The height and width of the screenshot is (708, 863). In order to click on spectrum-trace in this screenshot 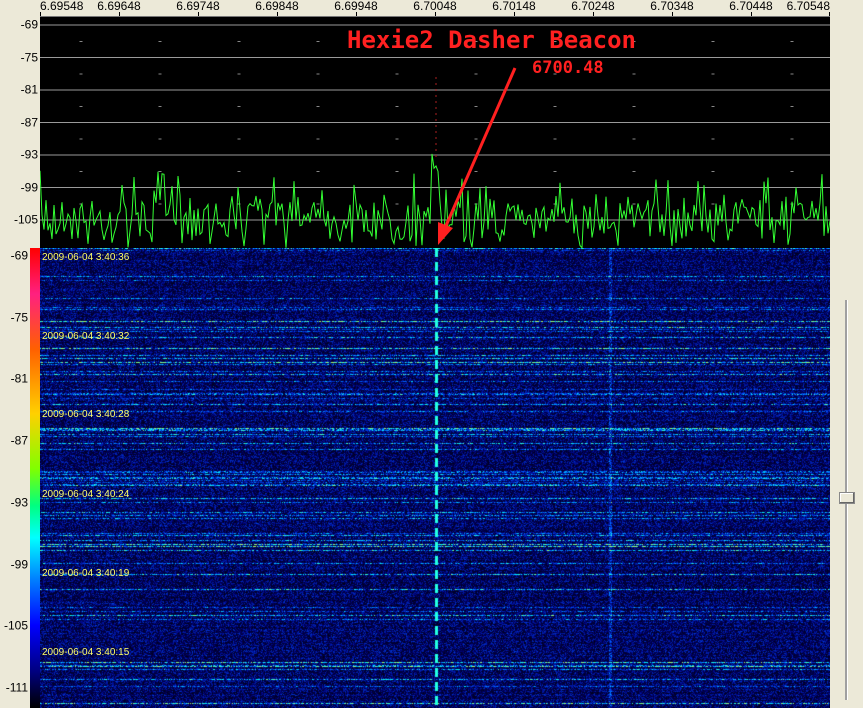, I will do `click(435, 200)`.